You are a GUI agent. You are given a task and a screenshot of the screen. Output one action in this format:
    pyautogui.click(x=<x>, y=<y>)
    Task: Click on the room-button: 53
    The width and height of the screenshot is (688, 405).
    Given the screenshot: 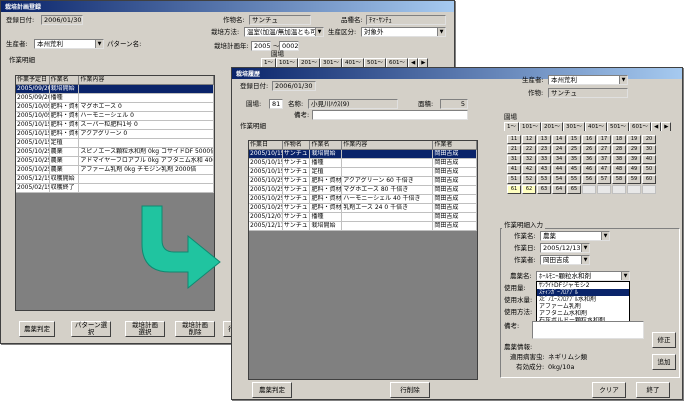 What is the action you would take?
    pyautogui.click(x=544, y=179)
    